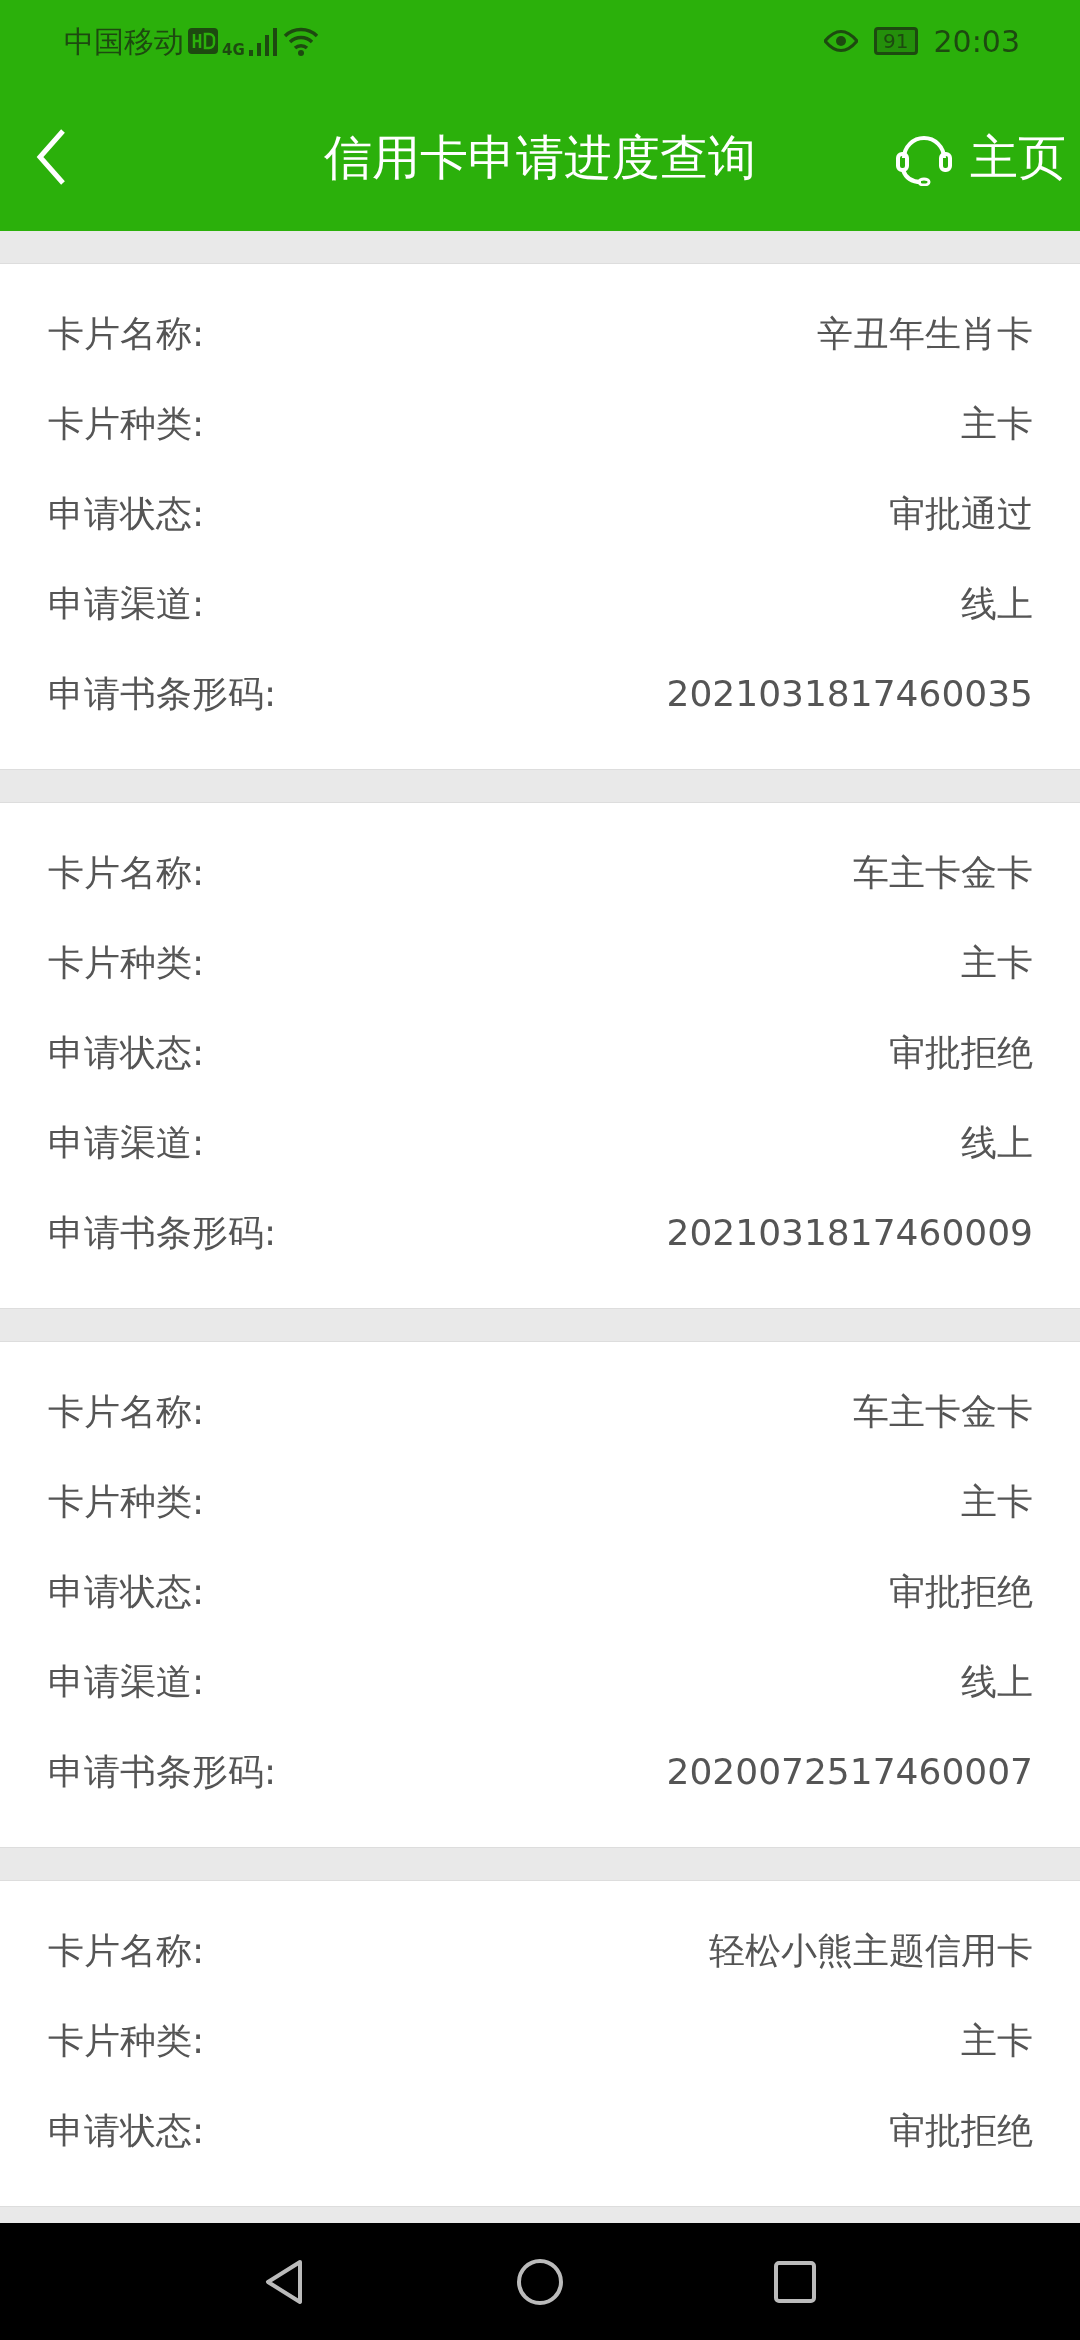 This screenshot has height=2340, width=1080. I want to click on home-nav-icon, so click(540, 2281).